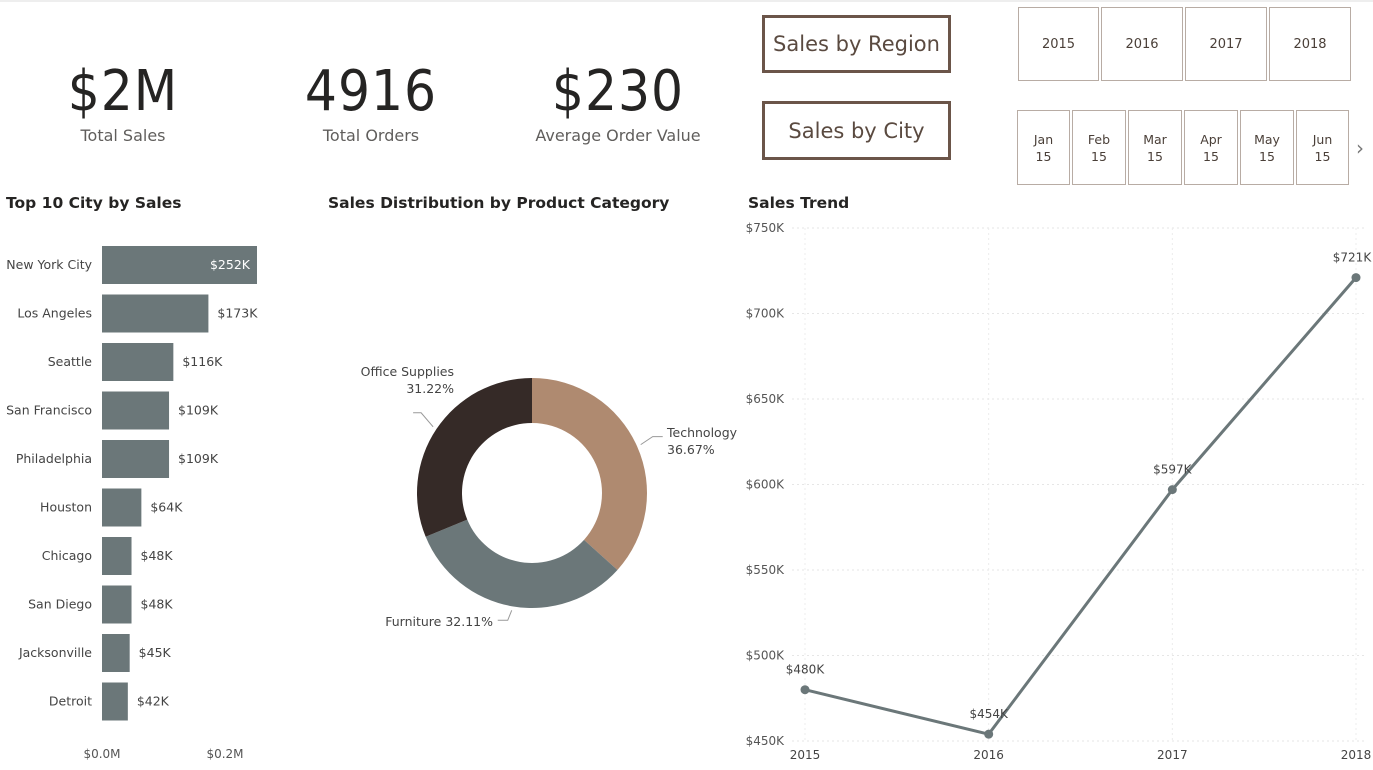 The image size is (1373, 770). Describe the element at coordinates (70, 361) in the screenshot. I see `bar-category-label: Seattle` at that location.